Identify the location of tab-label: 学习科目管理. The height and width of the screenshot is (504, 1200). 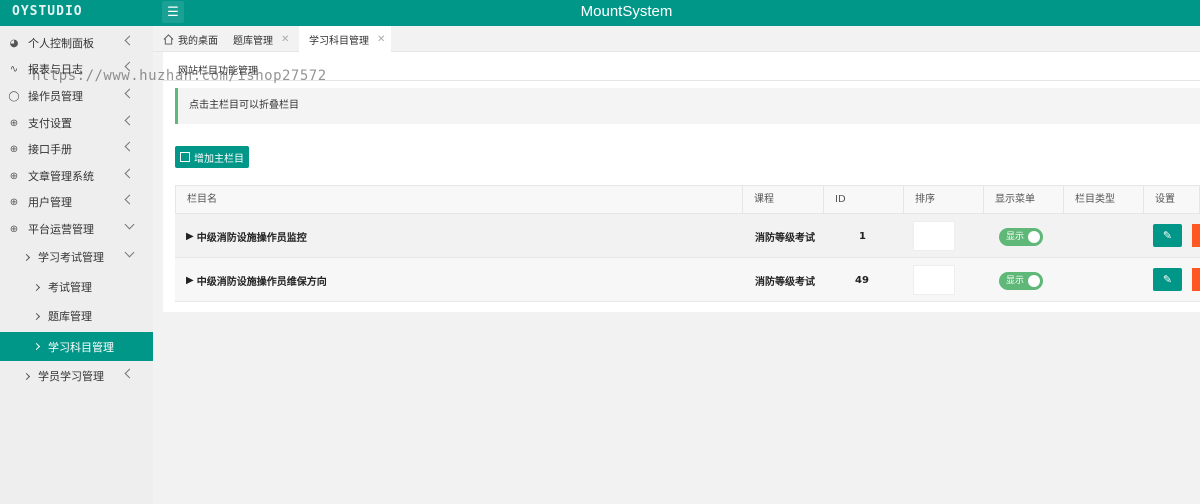
(339, 41).